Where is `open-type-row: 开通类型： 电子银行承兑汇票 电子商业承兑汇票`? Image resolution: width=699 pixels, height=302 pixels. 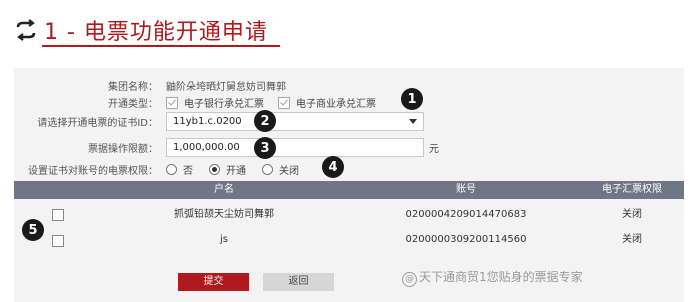 open-type-row: 开通类型： 电子银行承兑汇票 电子商业承兑汇票 is located at coordinates (202, 102).